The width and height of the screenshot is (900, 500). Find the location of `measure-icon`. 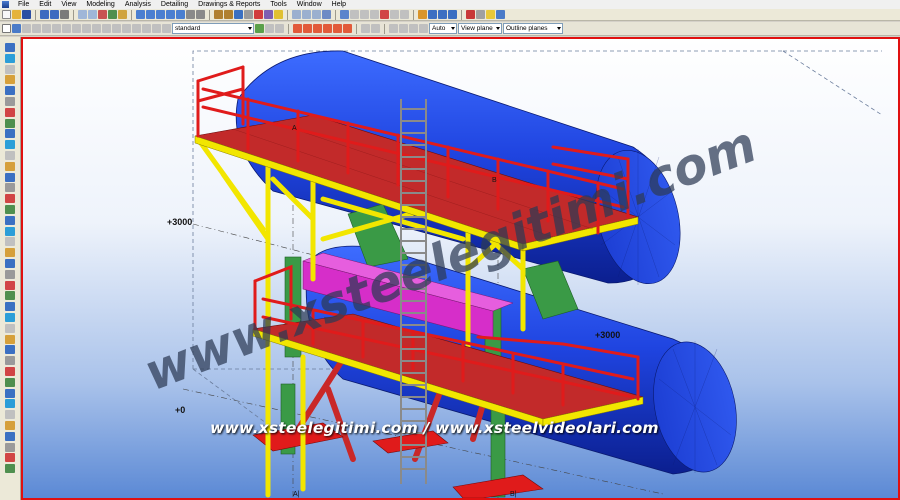

measure-icon is located at coordinates (122, 14).